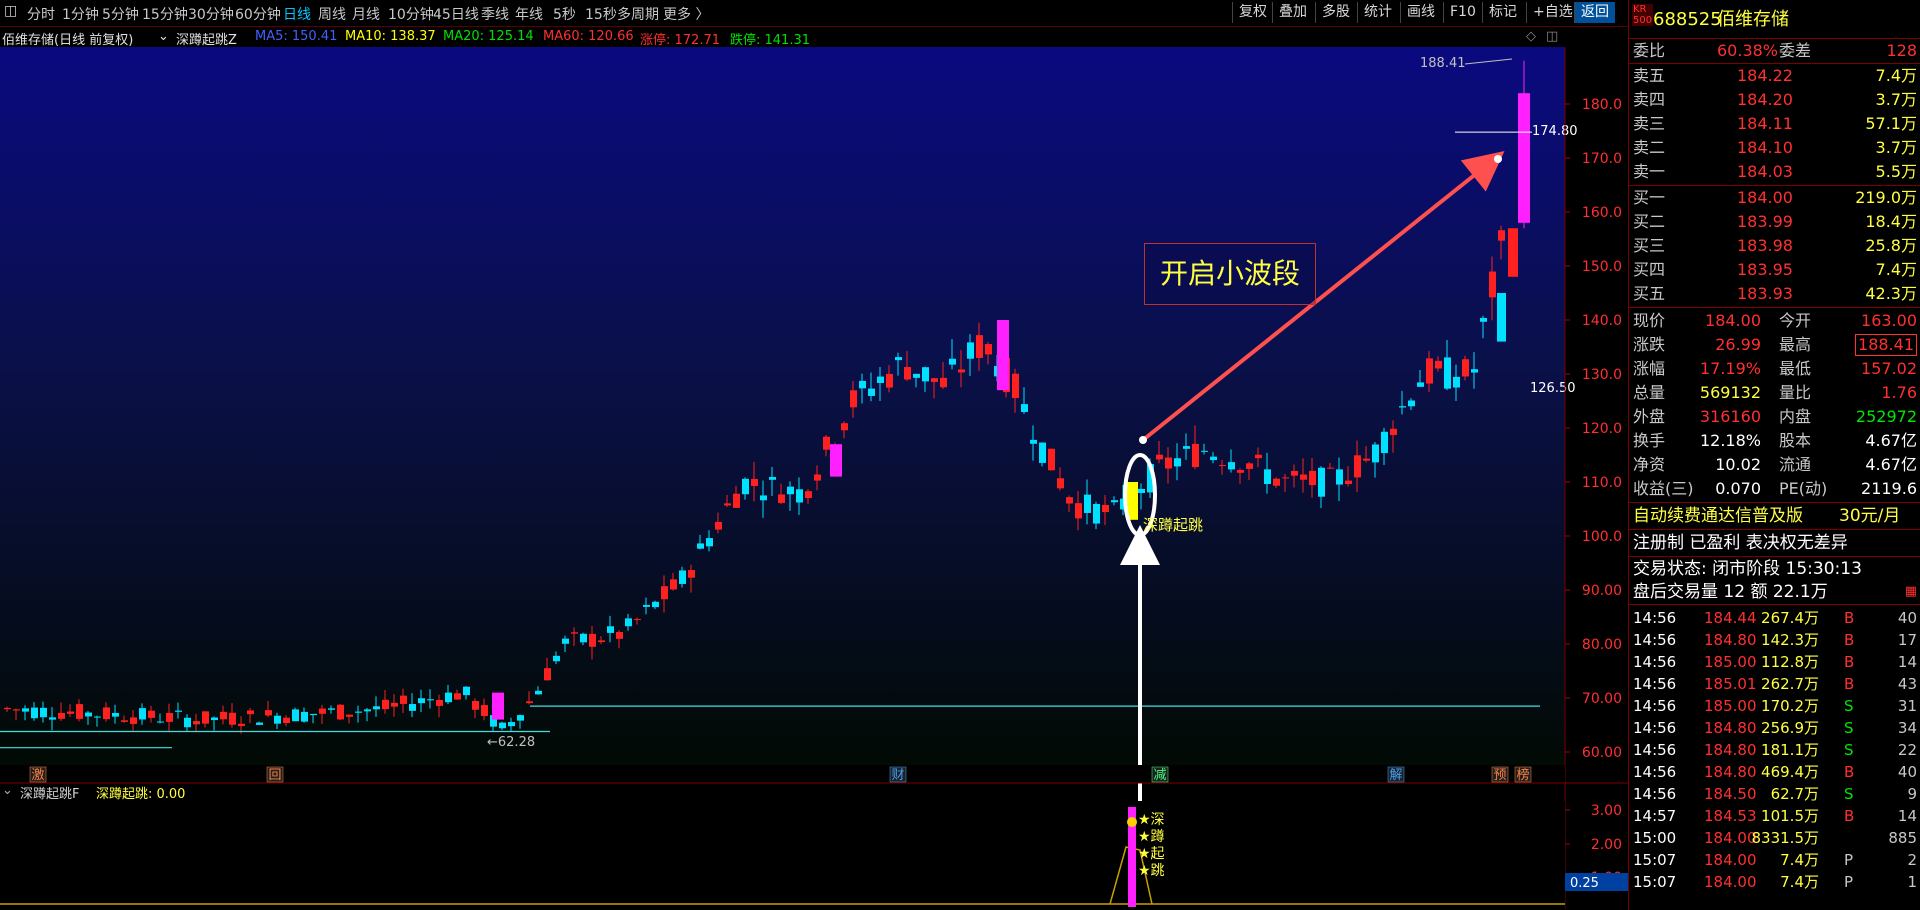 This screenshot has width=1920, height=910. I want to click on layout-icon: ◫, so click(10, 11).